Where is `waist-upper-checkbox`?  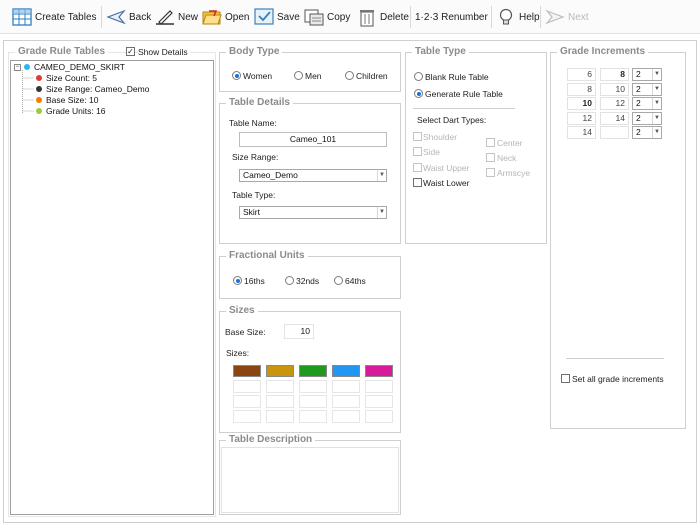 waist-upper-checkbox is located at coordinates (417, 167).